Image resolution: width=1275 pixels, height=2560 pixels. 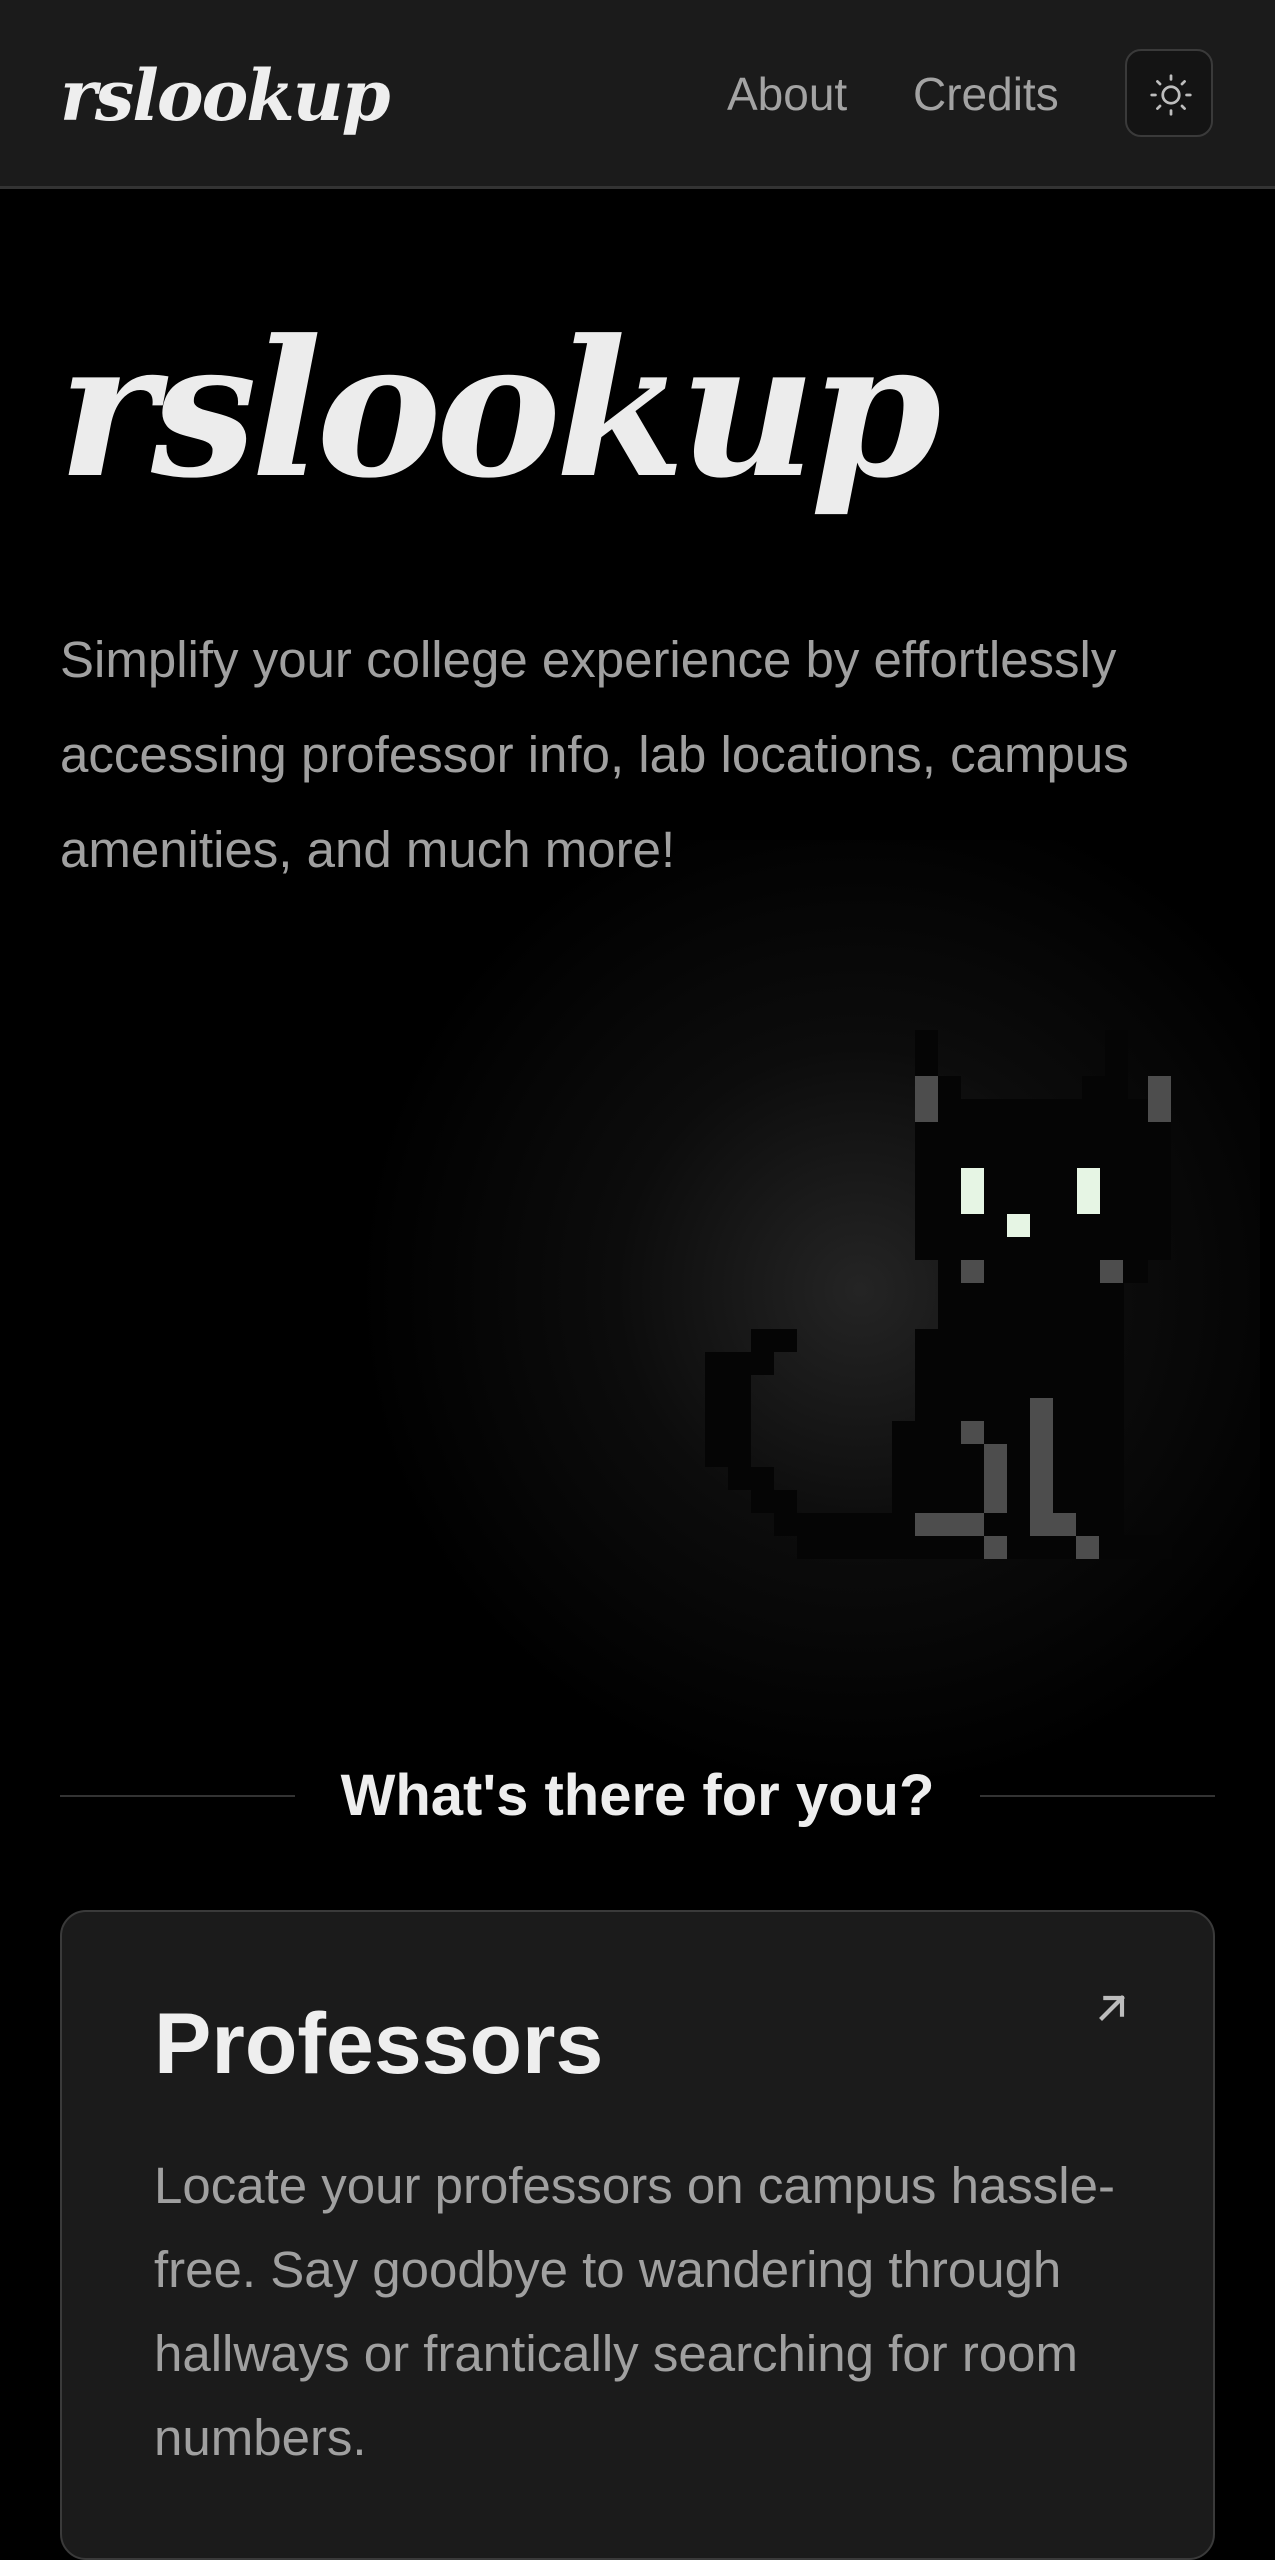 I want to click on site-header: rslookup About Credits, so click(x=637, y=94).